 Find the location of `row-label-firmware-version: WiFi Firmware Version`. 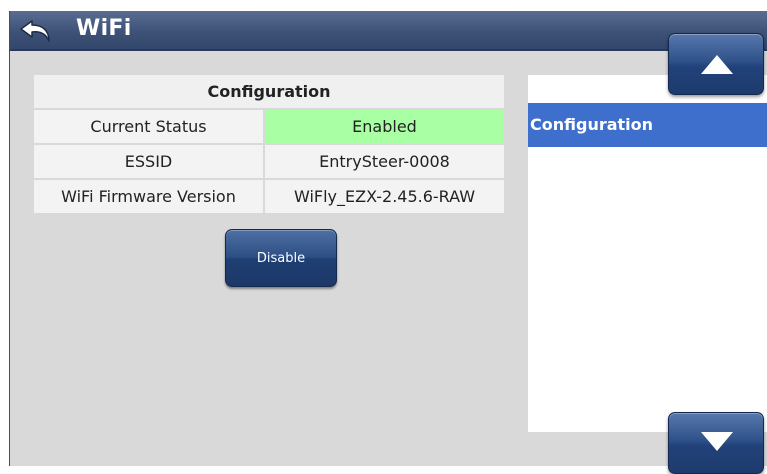

row-label-firmware-version: WiFi Firmware Version is located at coordinates (149, 197).